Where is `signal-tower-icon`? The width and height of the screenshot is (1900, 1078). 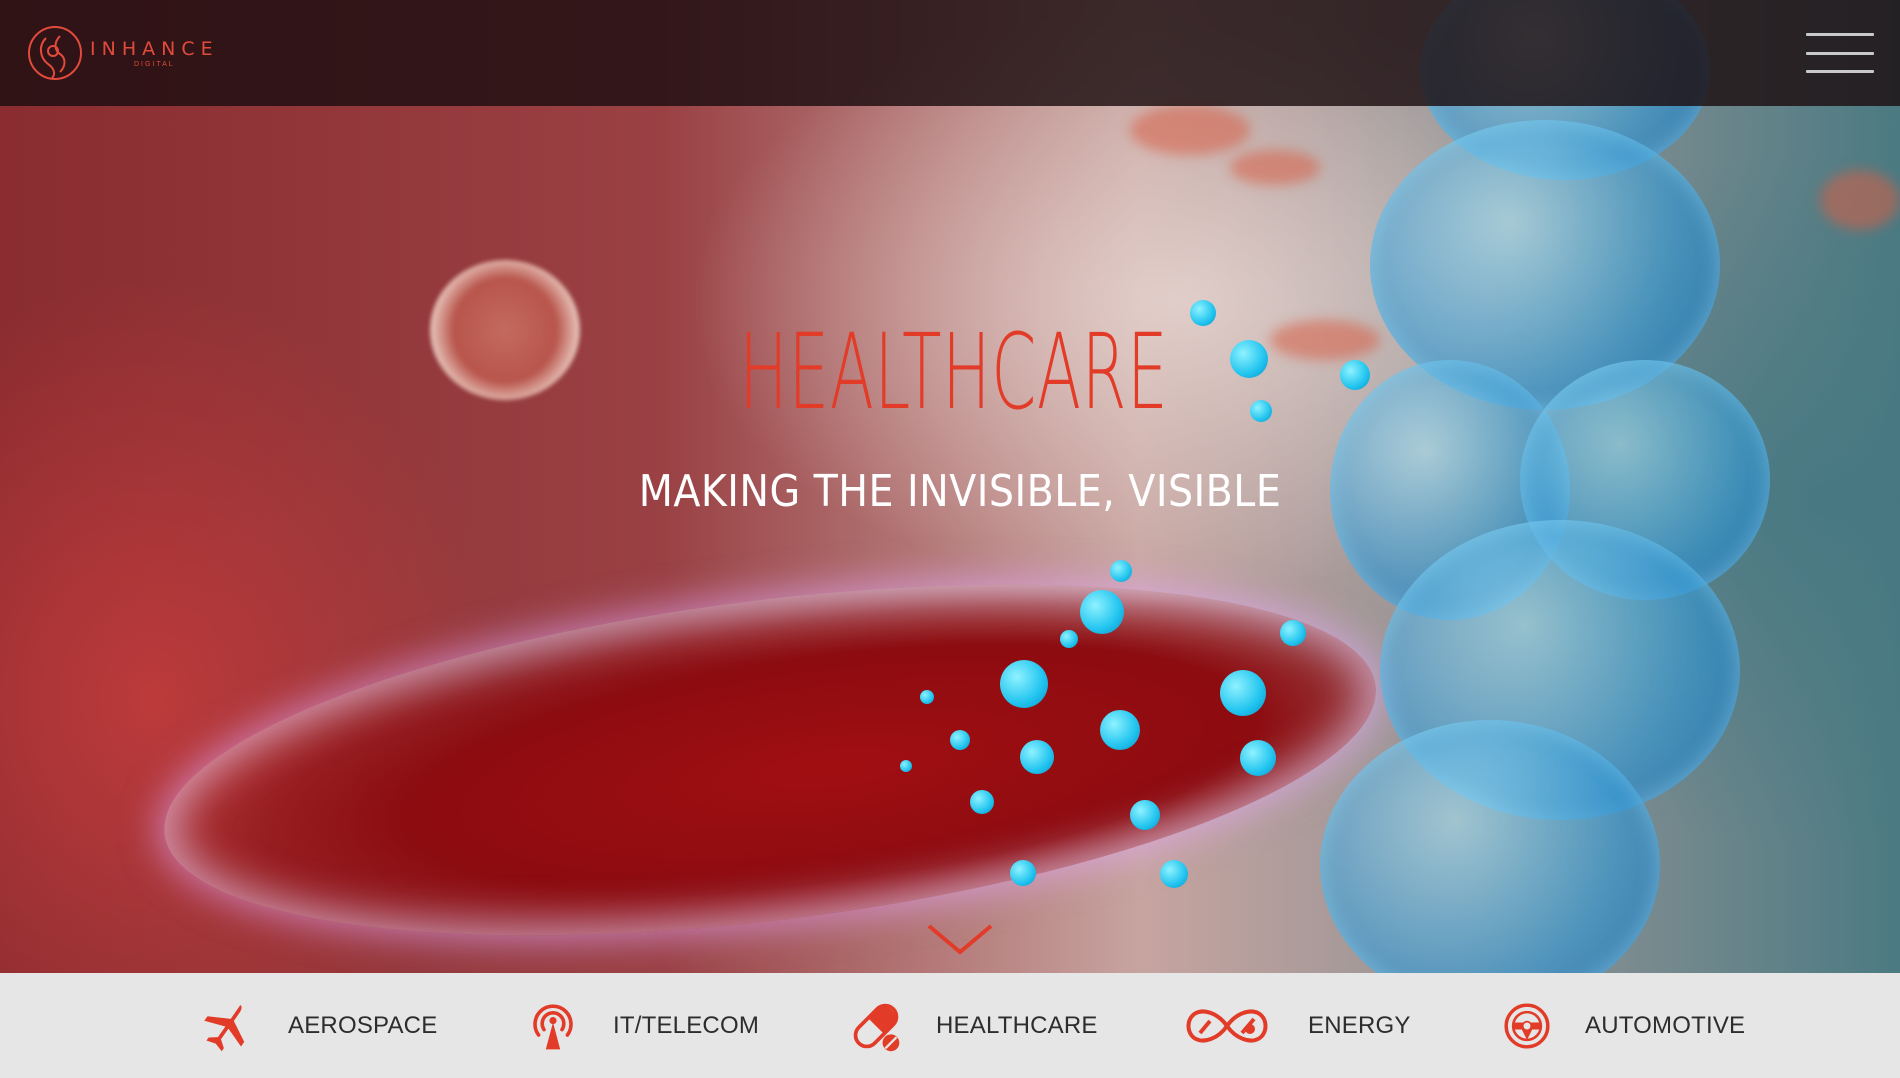
signal-tower-icon is located at coordinates (553, 1026).